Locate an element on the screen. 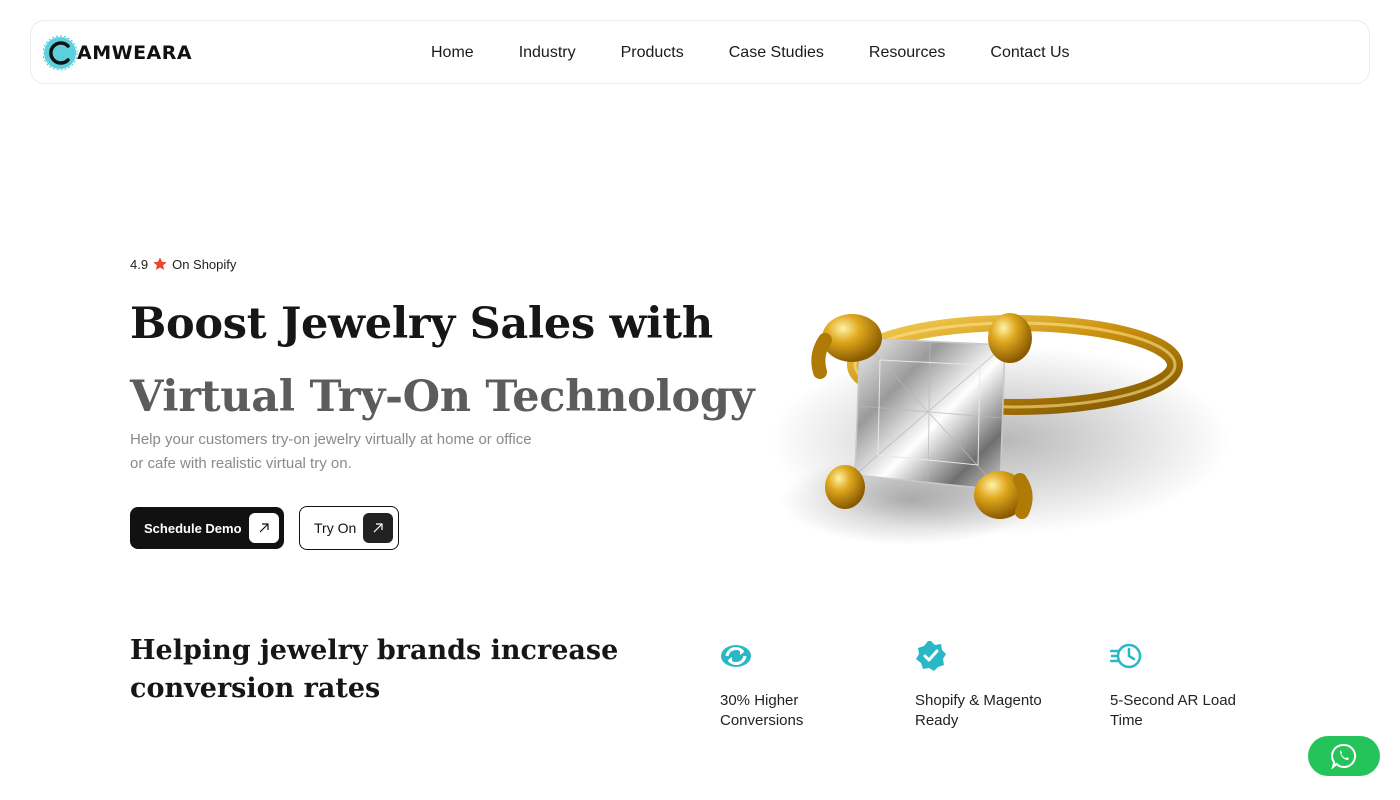  try-on-label: Try On is located at coordinates (335, 528).